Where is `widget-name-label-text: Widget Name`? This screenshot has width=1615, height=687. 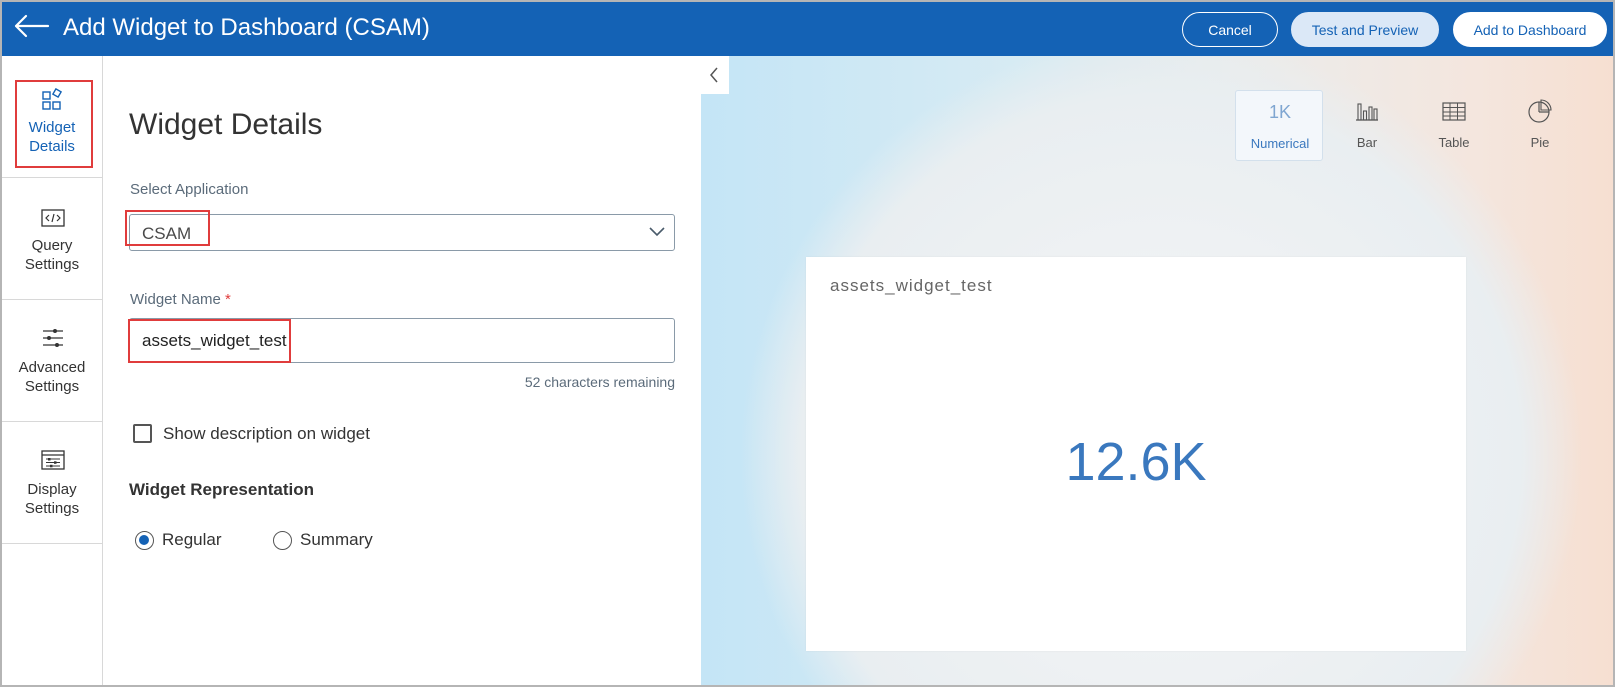
widget-name-label-text: Widget Name is located at coordinates (175, 299).